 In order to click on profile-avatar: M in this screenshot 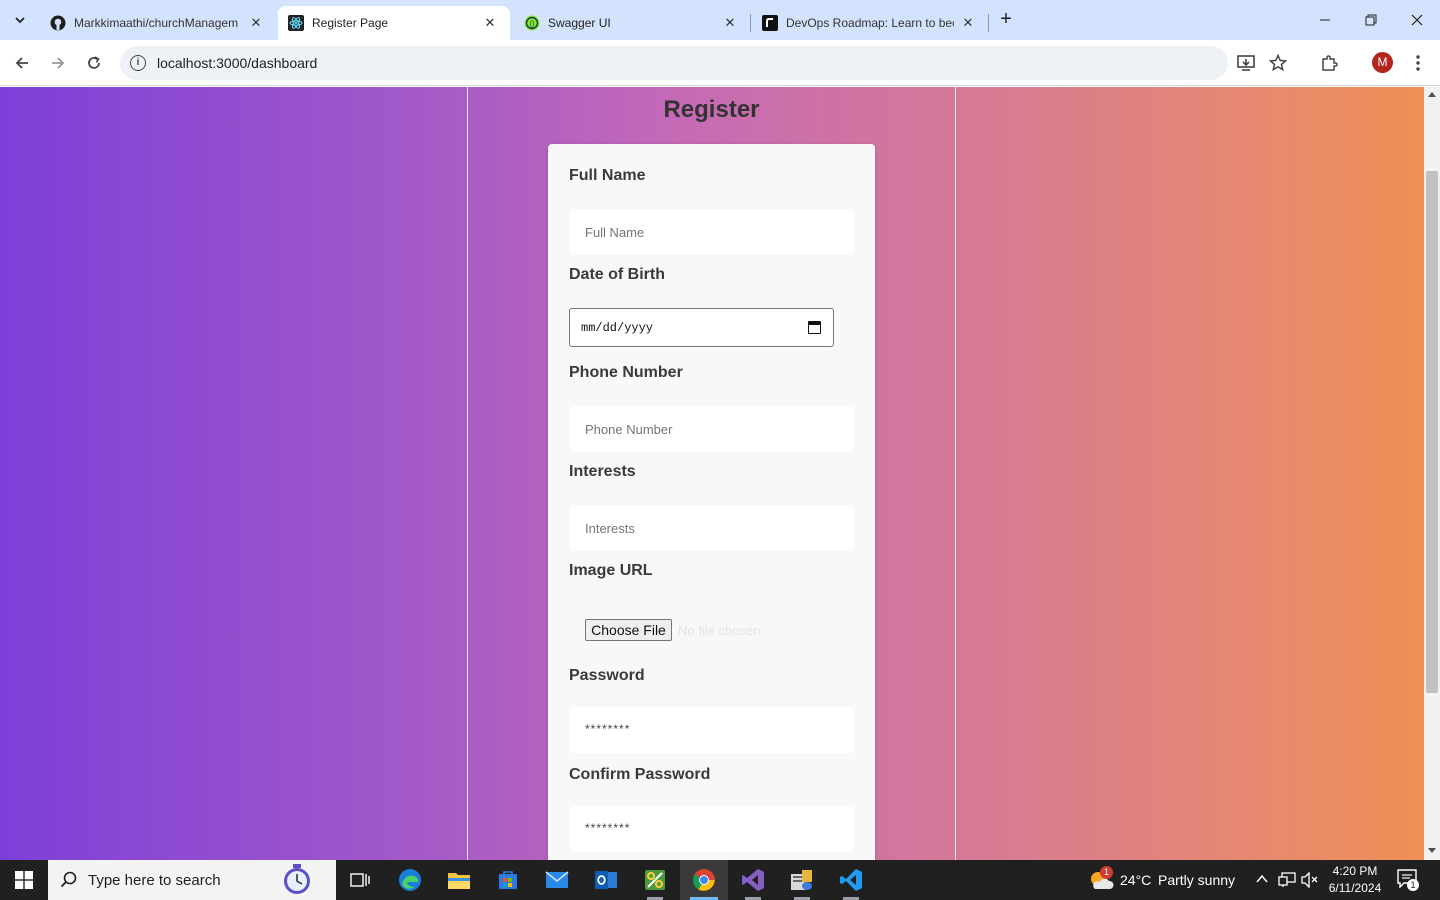, I will do `click(1382, 62)`.